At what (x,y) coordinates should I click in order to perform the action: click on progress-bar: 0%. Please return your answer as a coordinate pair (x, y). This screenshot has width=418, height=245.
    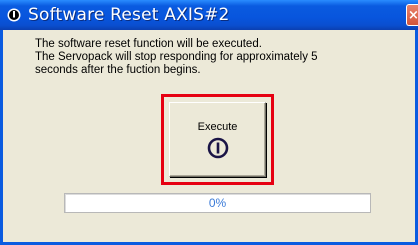
    Looking at the image, I should click on (217, 203).